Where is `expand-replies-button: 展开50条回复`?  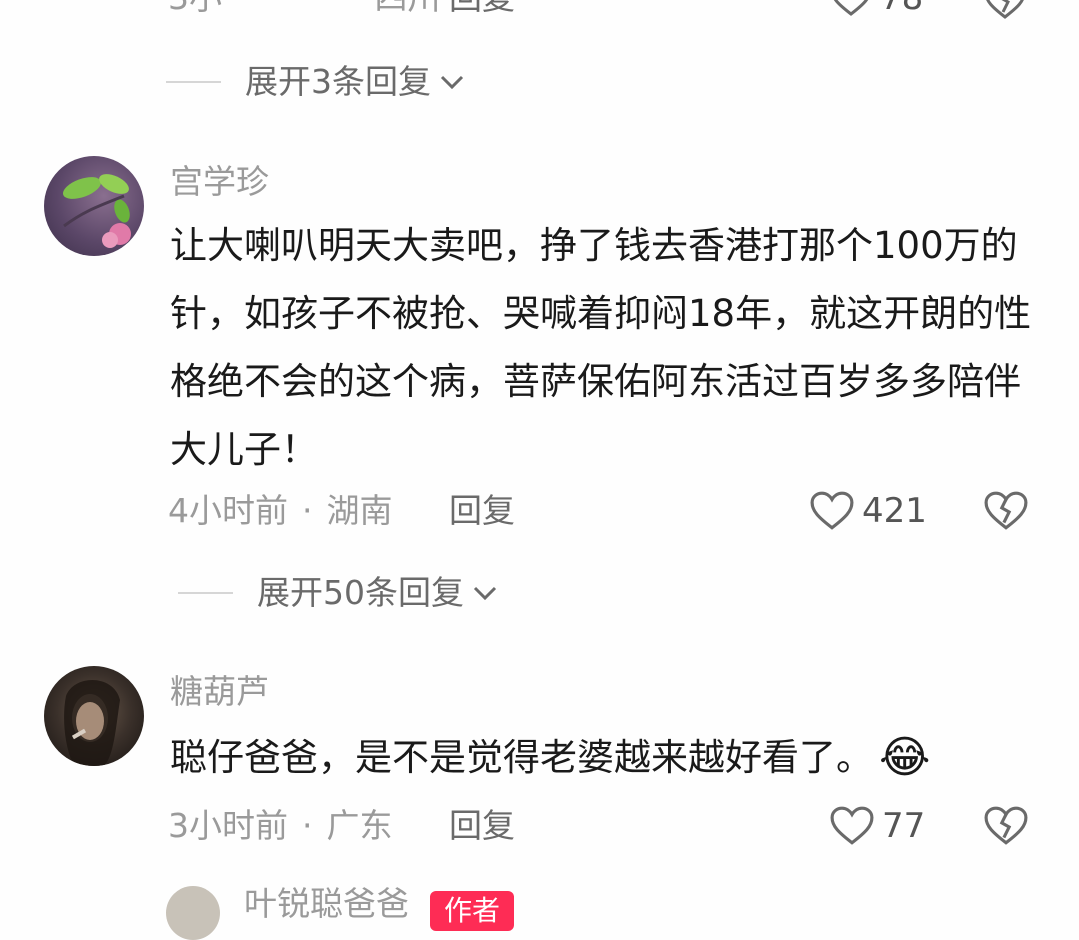 expand-replies-button: 展开50条回复 is located at coordinates (338, 593).